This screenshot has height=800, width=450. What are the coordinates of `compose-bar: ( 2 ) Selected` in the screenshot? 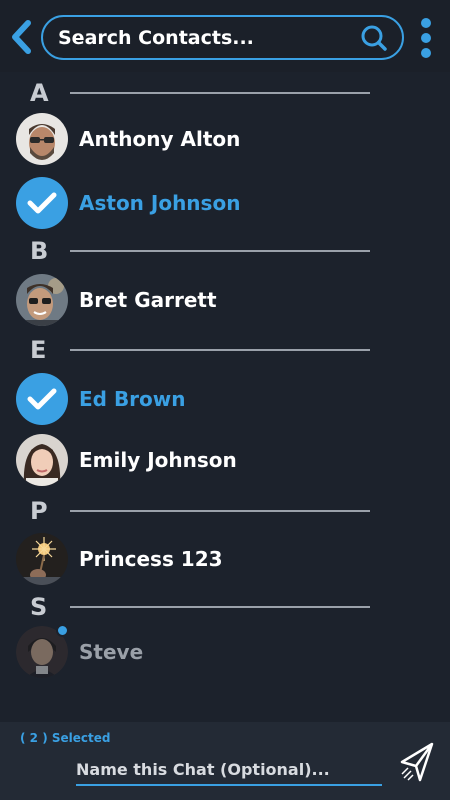 It's located at (225, 761).